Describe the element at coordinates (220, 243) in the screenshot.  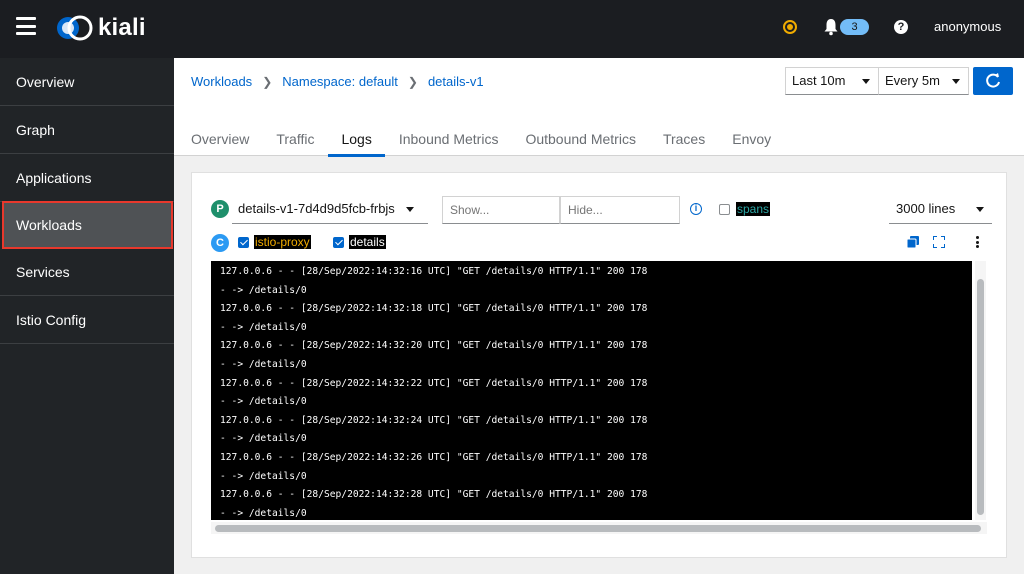
I see `container-badge: C` at that location.